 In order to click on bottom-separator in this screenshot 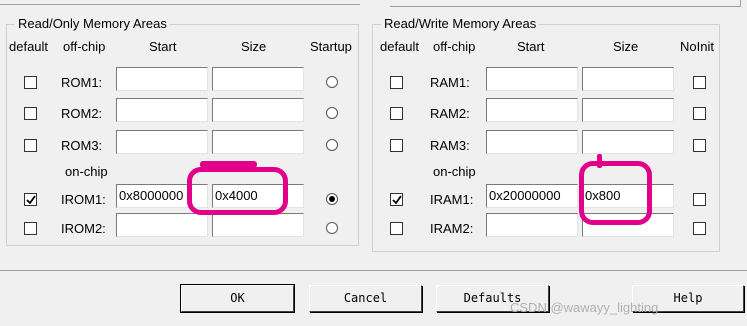, I will do `click(373, 270)`.